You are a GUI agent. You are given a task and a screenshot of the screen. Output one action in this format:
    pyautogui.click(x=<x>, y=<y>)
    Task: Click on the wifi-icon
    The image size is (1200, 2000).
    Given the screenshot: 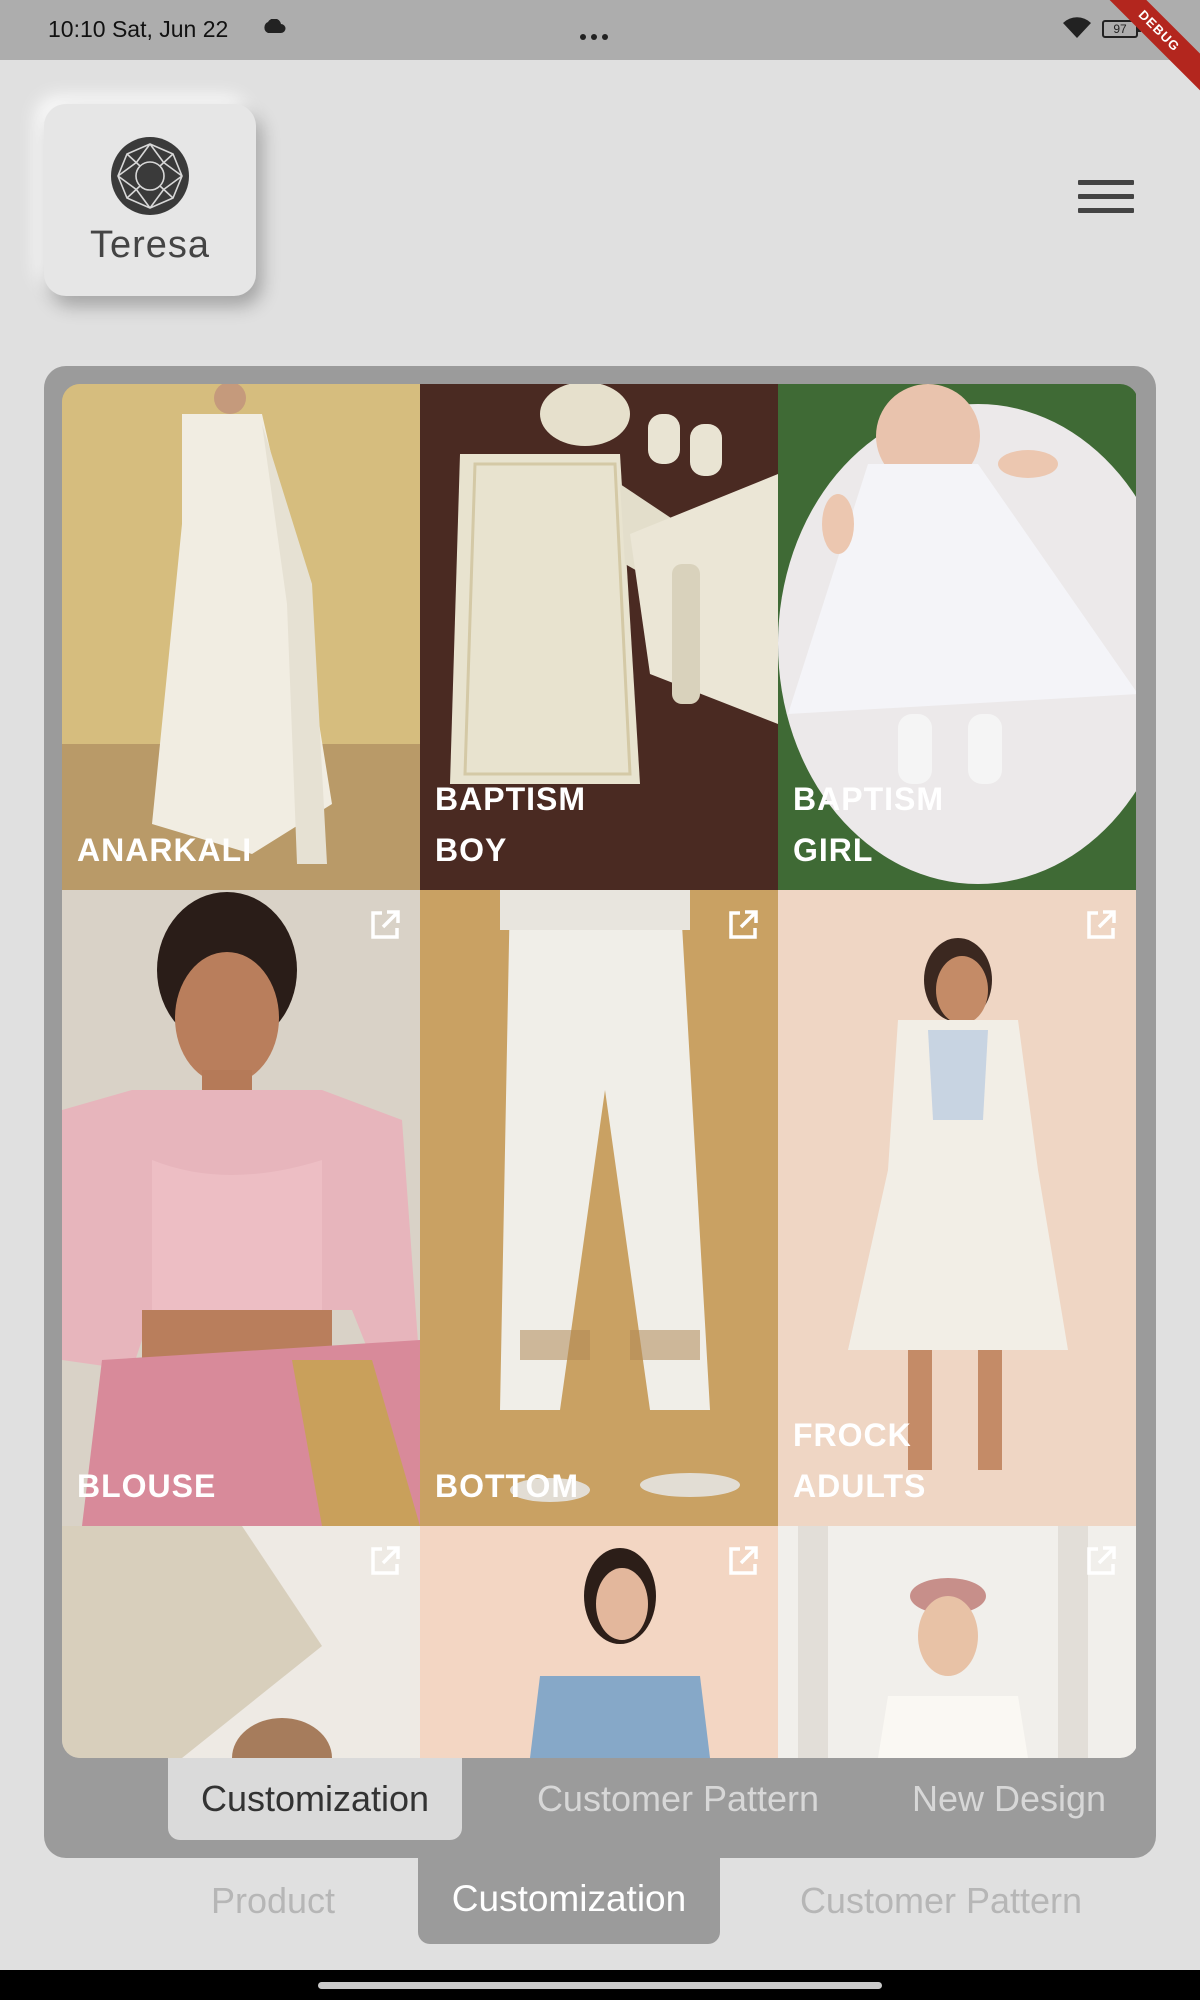 What is the action you would take?
    pyautogui.click(x=1077, y=27)
    